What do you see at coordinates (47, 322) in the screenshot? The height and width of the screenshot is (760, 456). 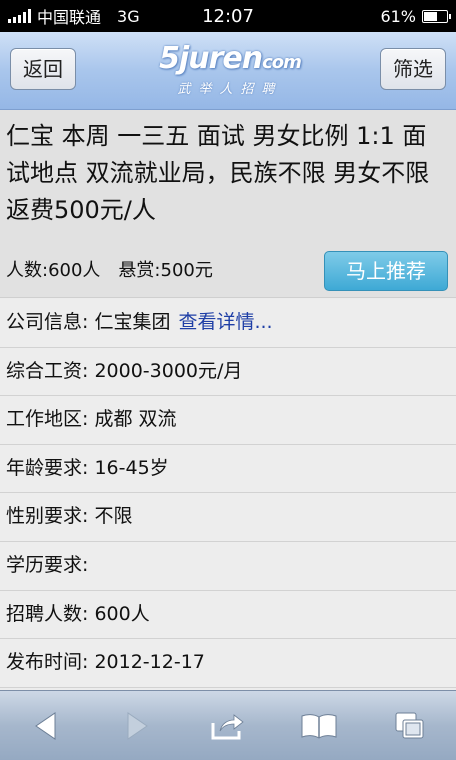 I see `info-label: 公司信息:` at bounding box center [47, 322].